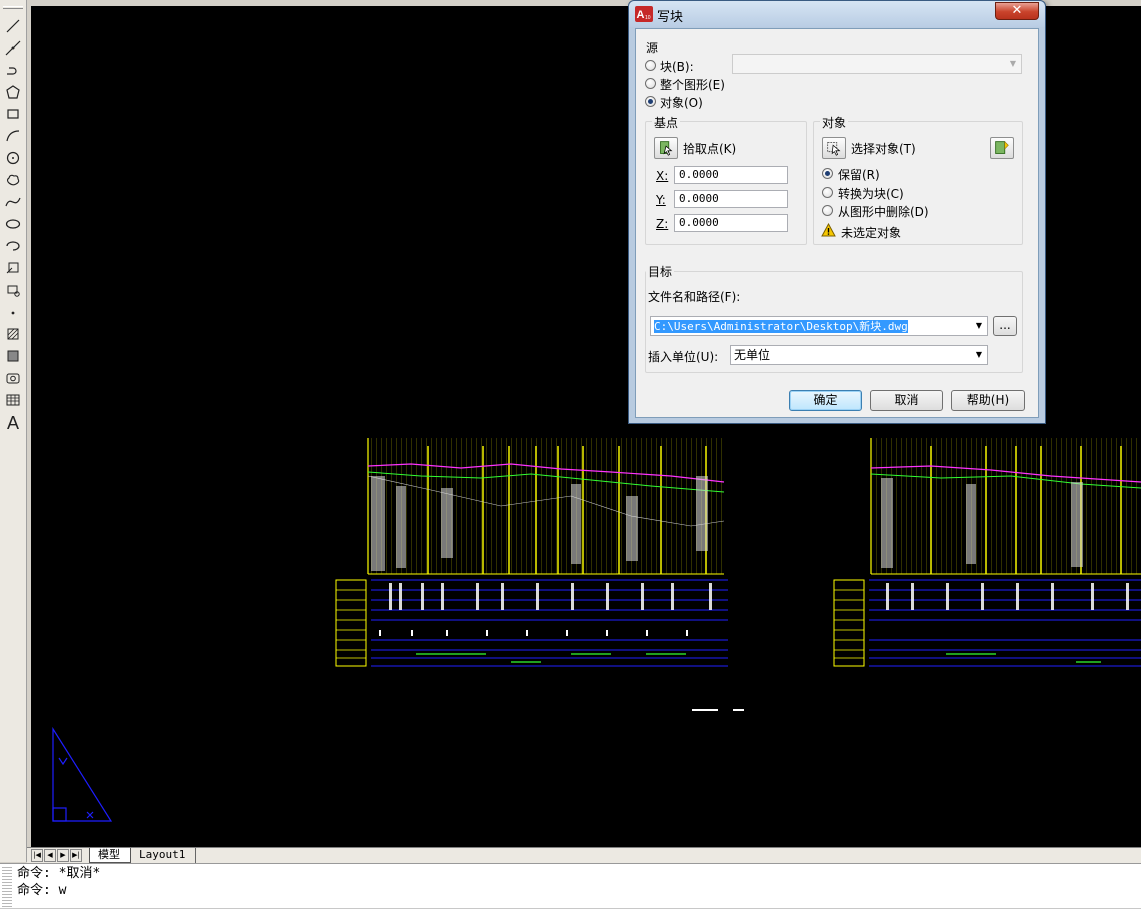  What do you see at coordinates (883, 148) in the screenshot?
I see `select-objects-label: 选择对象(T)` at bounding box center [883, 148].